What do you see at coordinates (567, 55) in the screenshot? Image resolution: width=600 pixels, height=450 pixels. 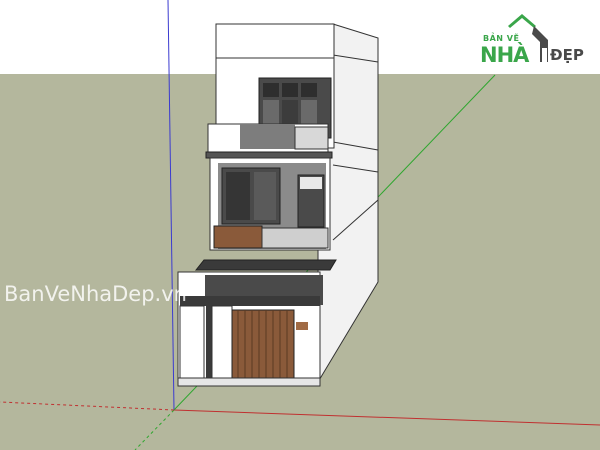 I see `logo-suffix-text: ĐẸP` at bounding box center [567, 55].